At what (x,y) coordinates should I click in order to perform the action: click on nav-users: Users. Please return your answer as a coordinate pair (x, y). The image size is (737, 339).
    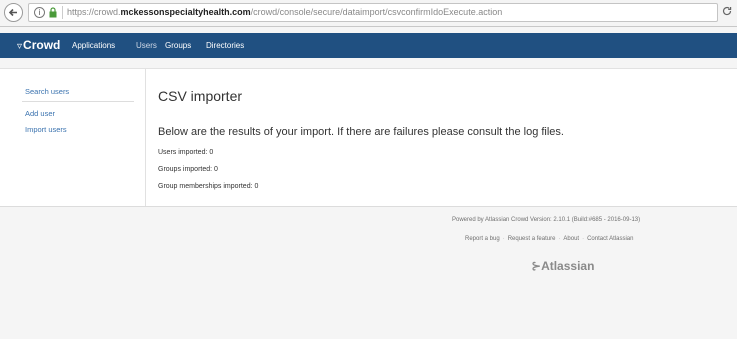
    Looking at the image, I should click on (146, 45).